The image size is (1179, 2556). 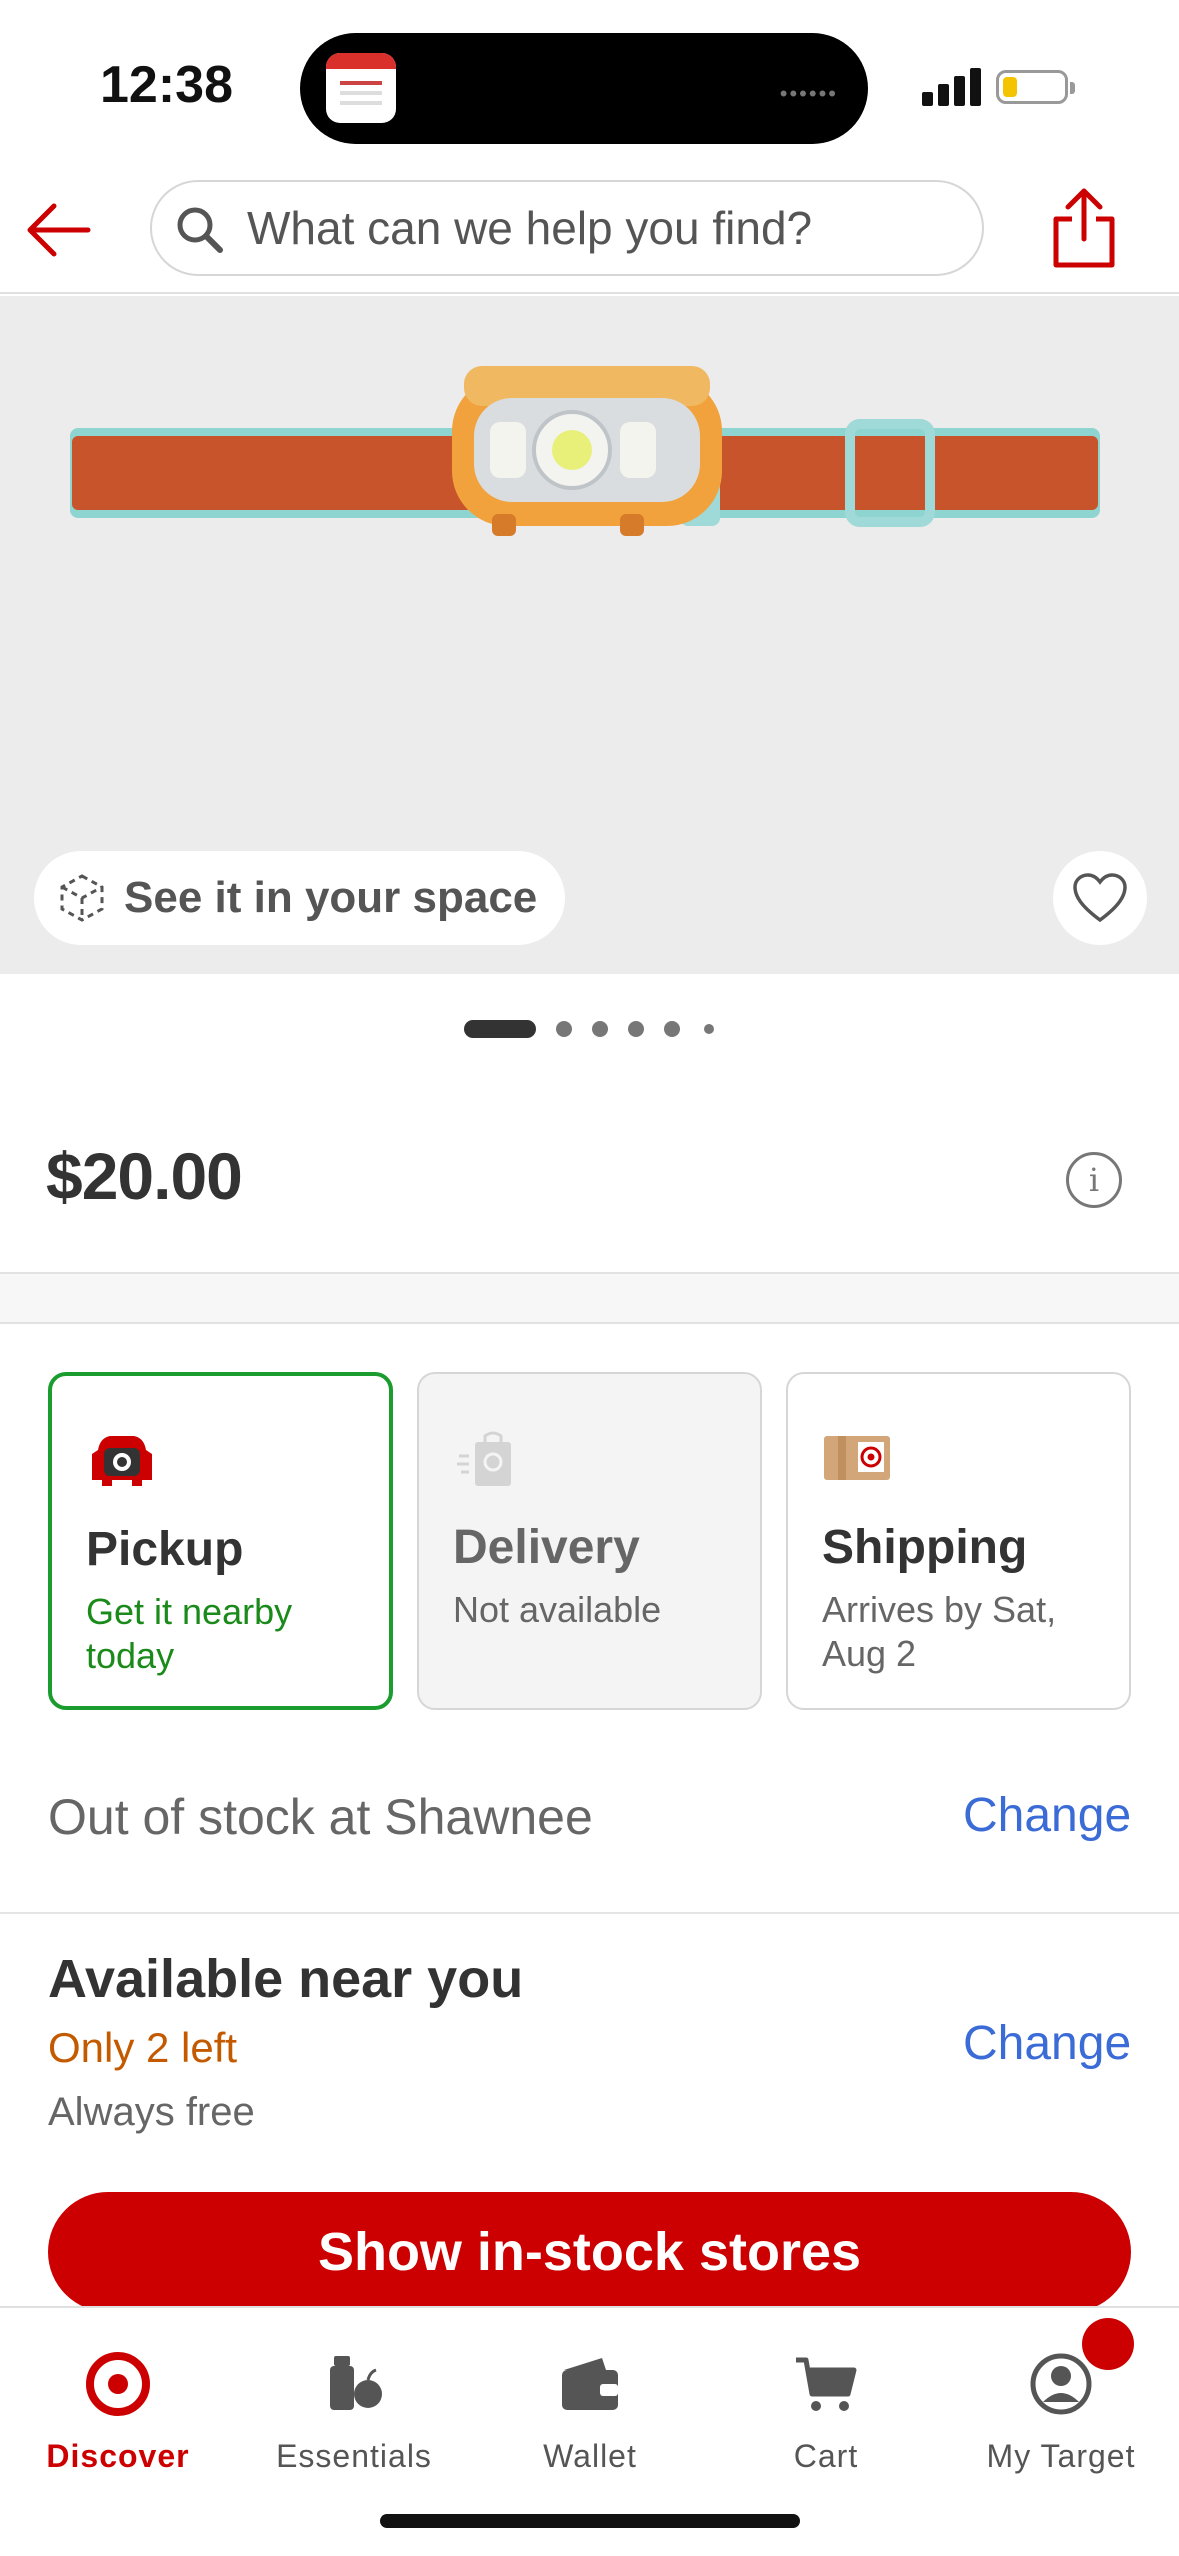 I want to click on fulfillment-title: Pickup, so click(x=165, y=1549).